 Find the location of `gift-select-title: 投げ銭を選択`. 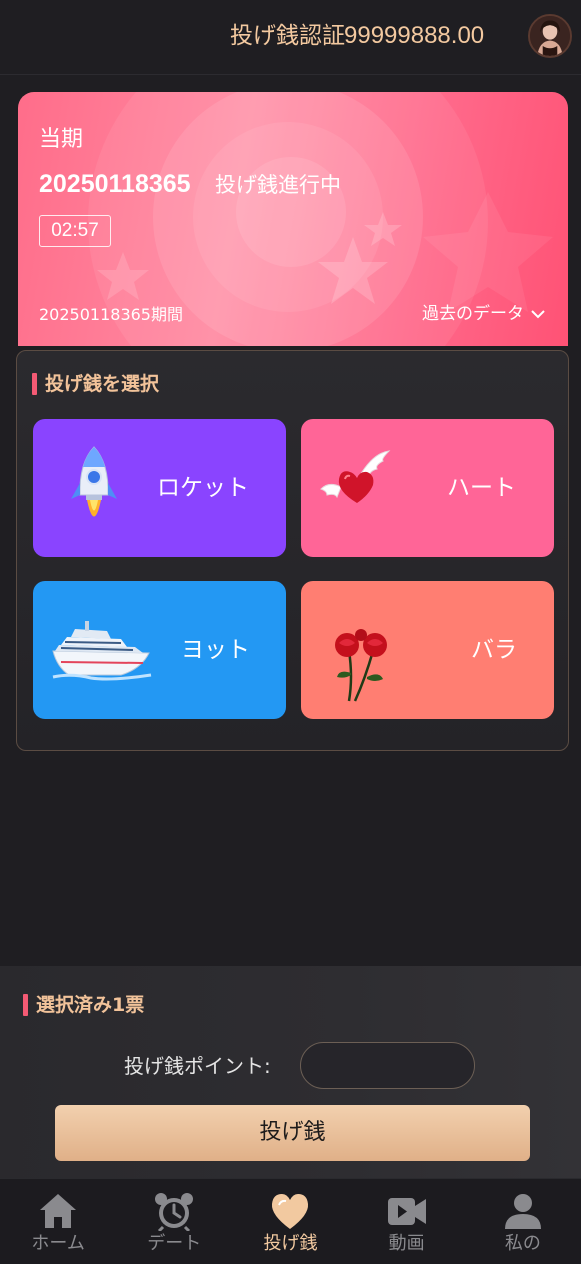

gift-select-title: 投げ銭を選択 is located at coordinates (95, 384).